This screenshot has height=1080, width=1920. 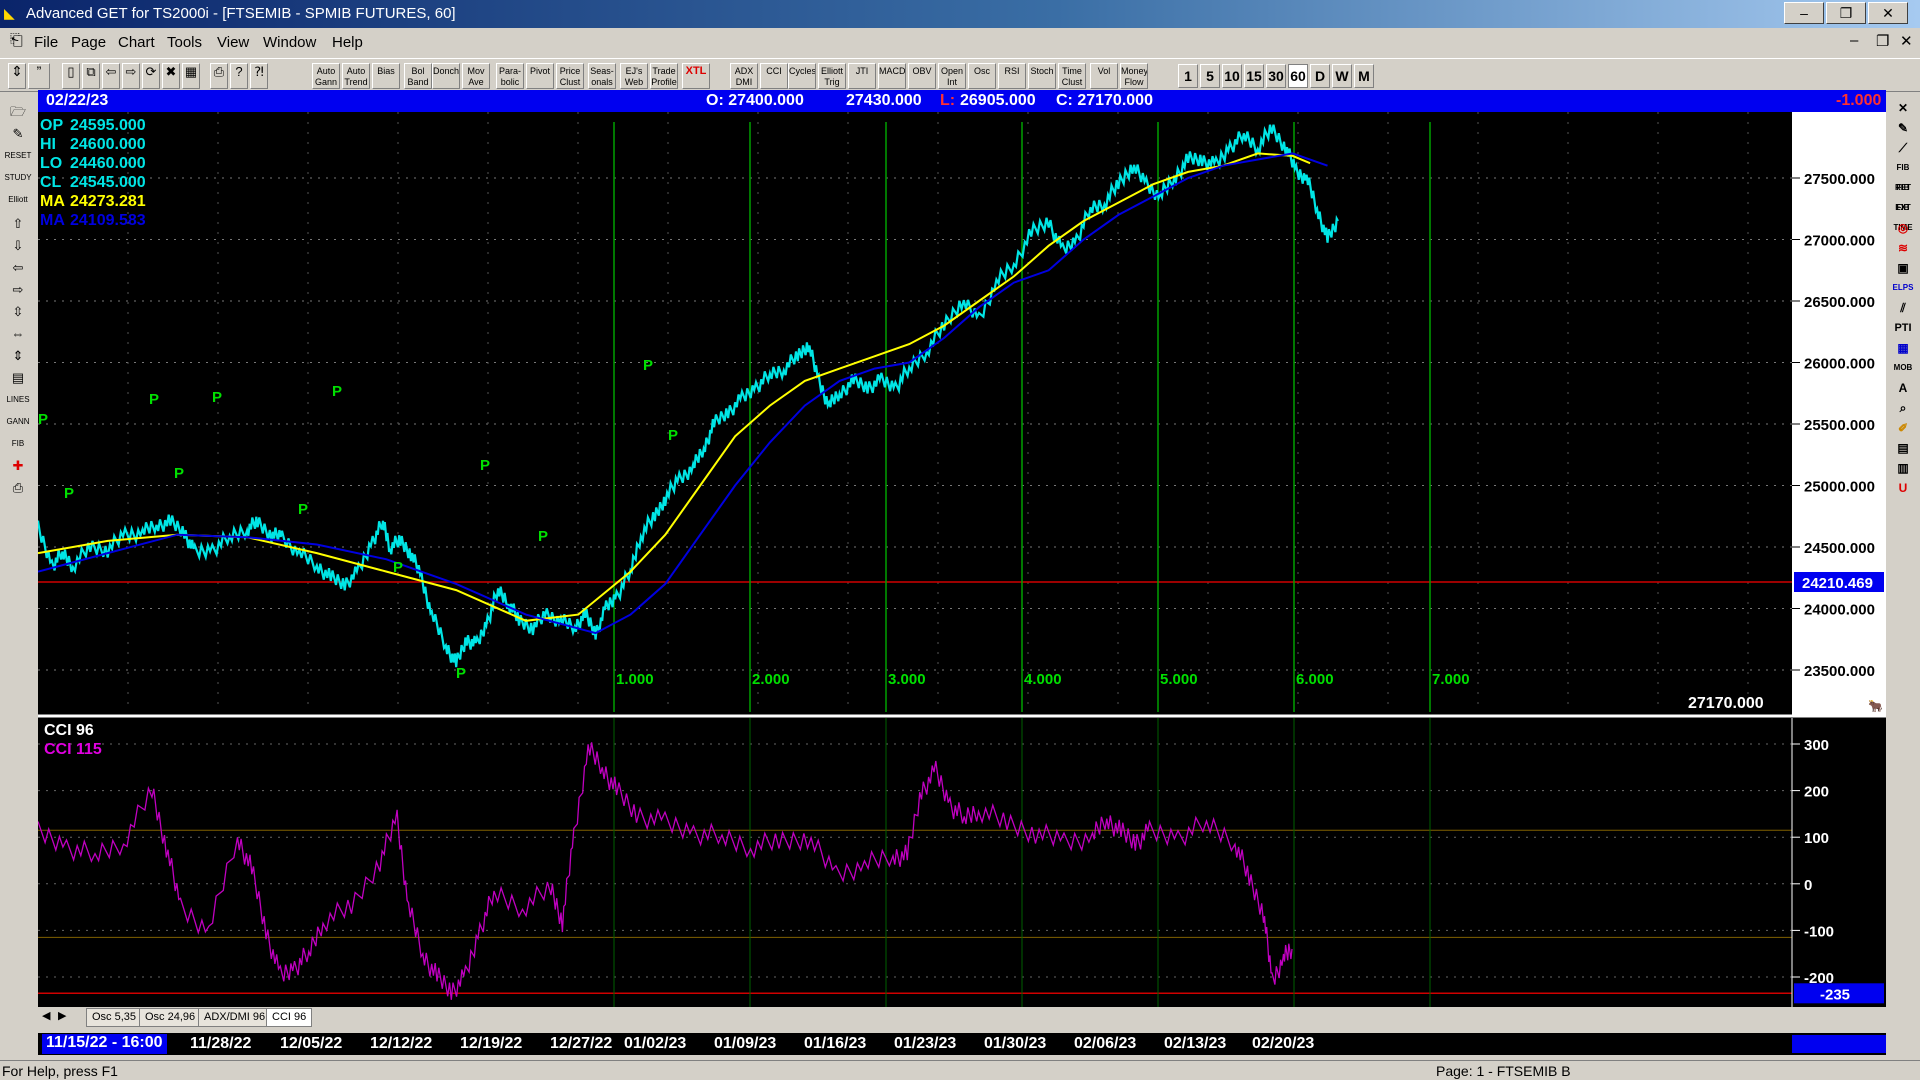 What do you see at coordinates (233, 42) in the screenshot?
I see `menu-view: View` at bounding box center [233, 42].